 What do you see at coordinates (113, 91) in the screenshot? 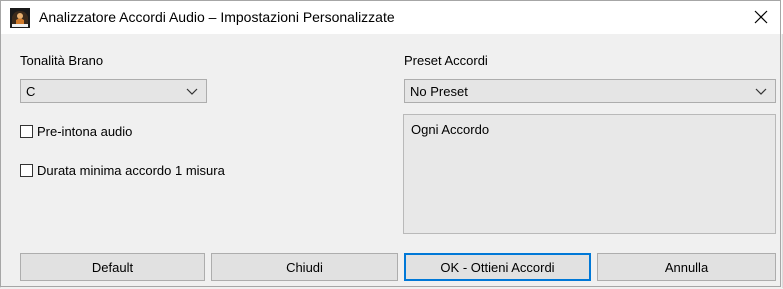
I see `key-select: C` at bounding box center [113, 91].